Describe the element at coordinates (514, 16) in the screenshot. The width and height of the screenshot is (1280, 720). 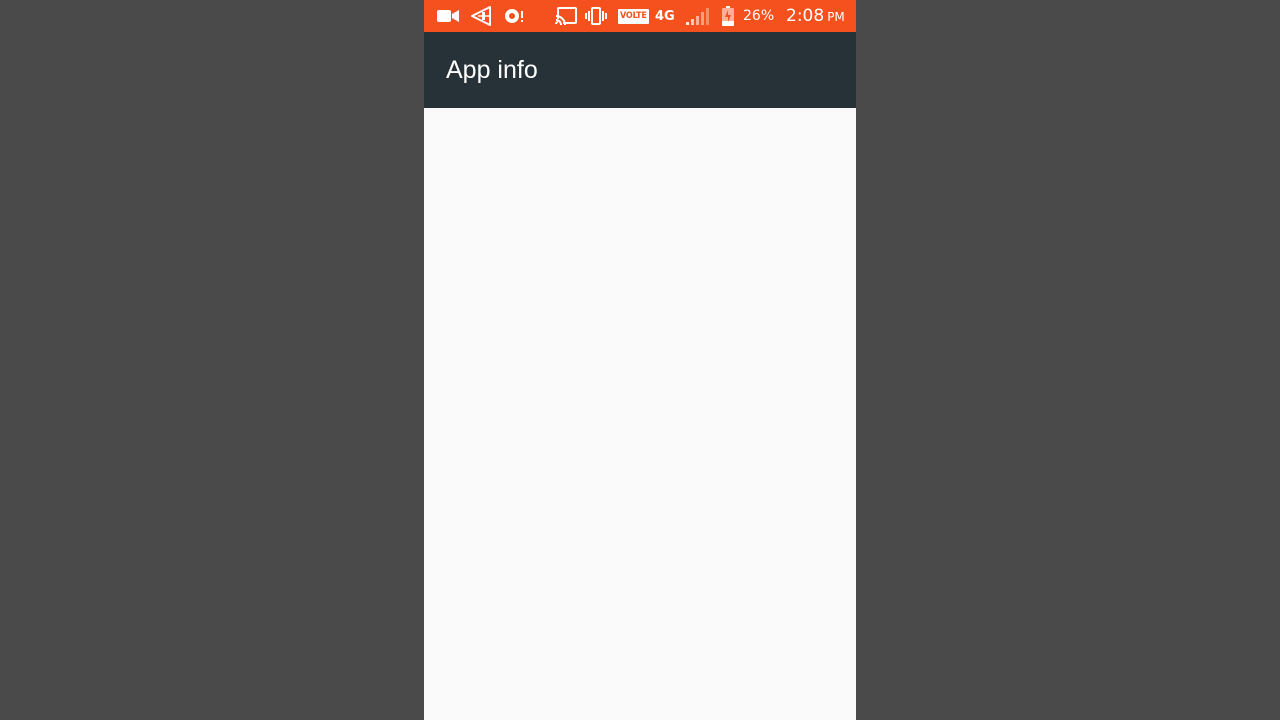
I see `screen-recorder-icon` at that location.